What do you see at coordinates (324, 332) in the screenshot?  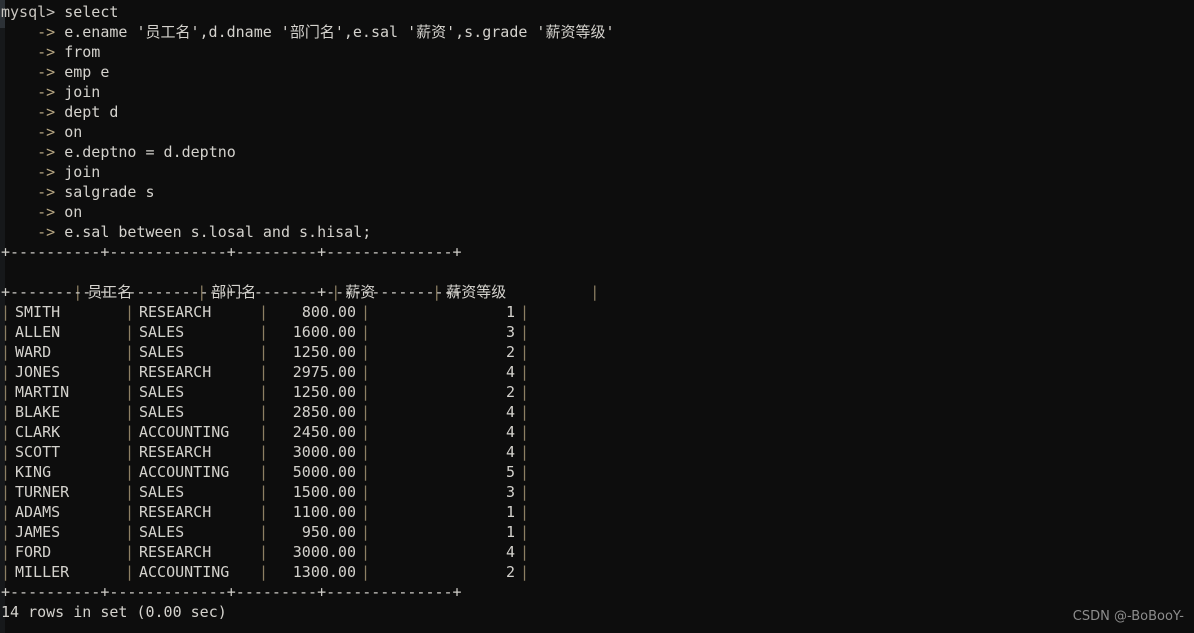 I see `cell-sal: 1600.00` at bounding box center [324, 332].